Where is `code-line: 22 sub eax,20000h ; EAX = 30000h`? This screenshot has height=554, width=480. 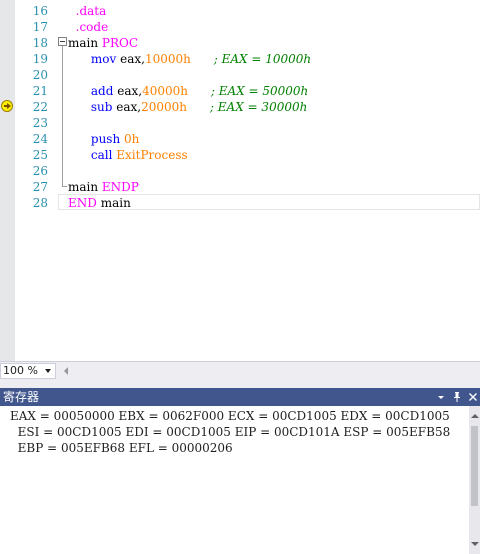 code-line: 22 sub eax,20000h ; EAX = 30000h is located at coordinates (240, 107).